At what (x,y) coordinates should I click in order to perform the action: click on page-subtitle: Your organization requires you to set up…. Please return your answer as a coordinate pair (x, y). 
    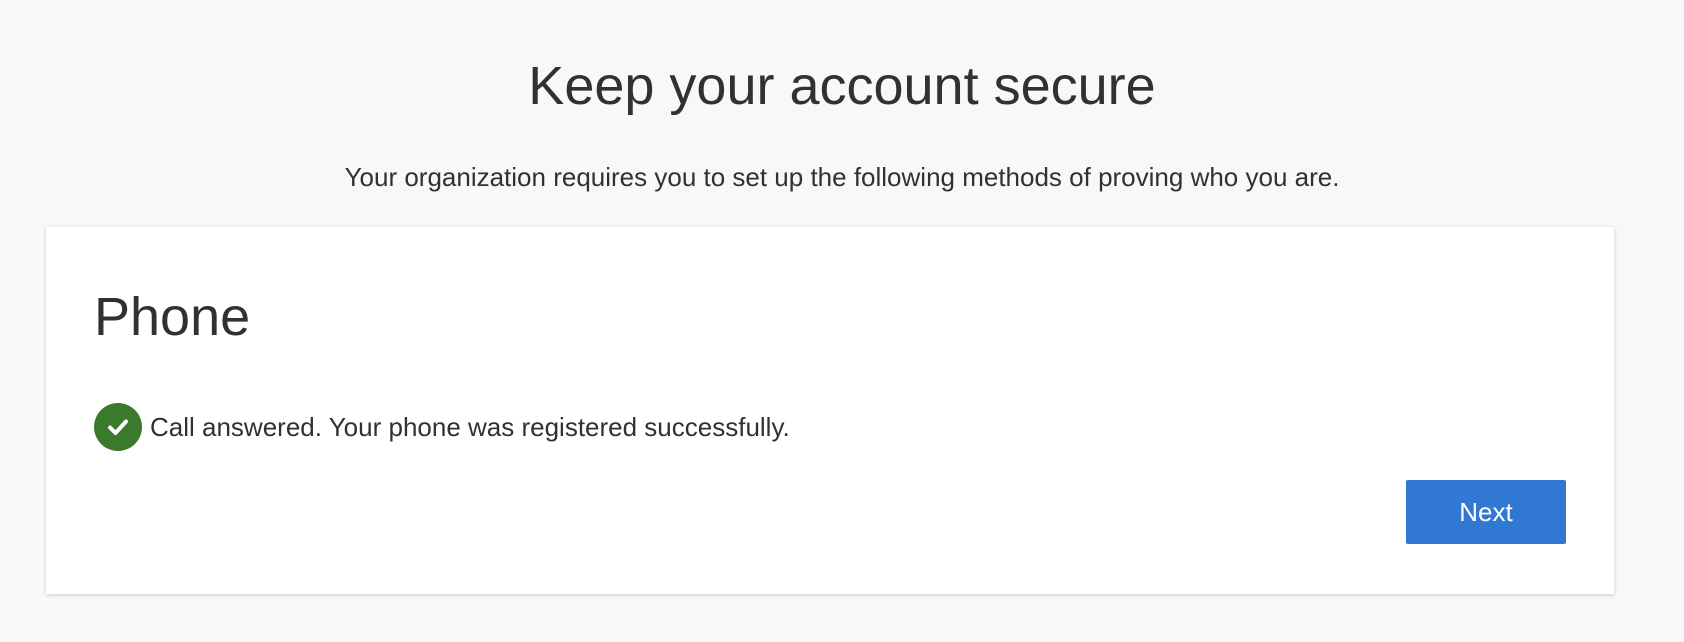
    Looking at the image, I should click on (842, 177).